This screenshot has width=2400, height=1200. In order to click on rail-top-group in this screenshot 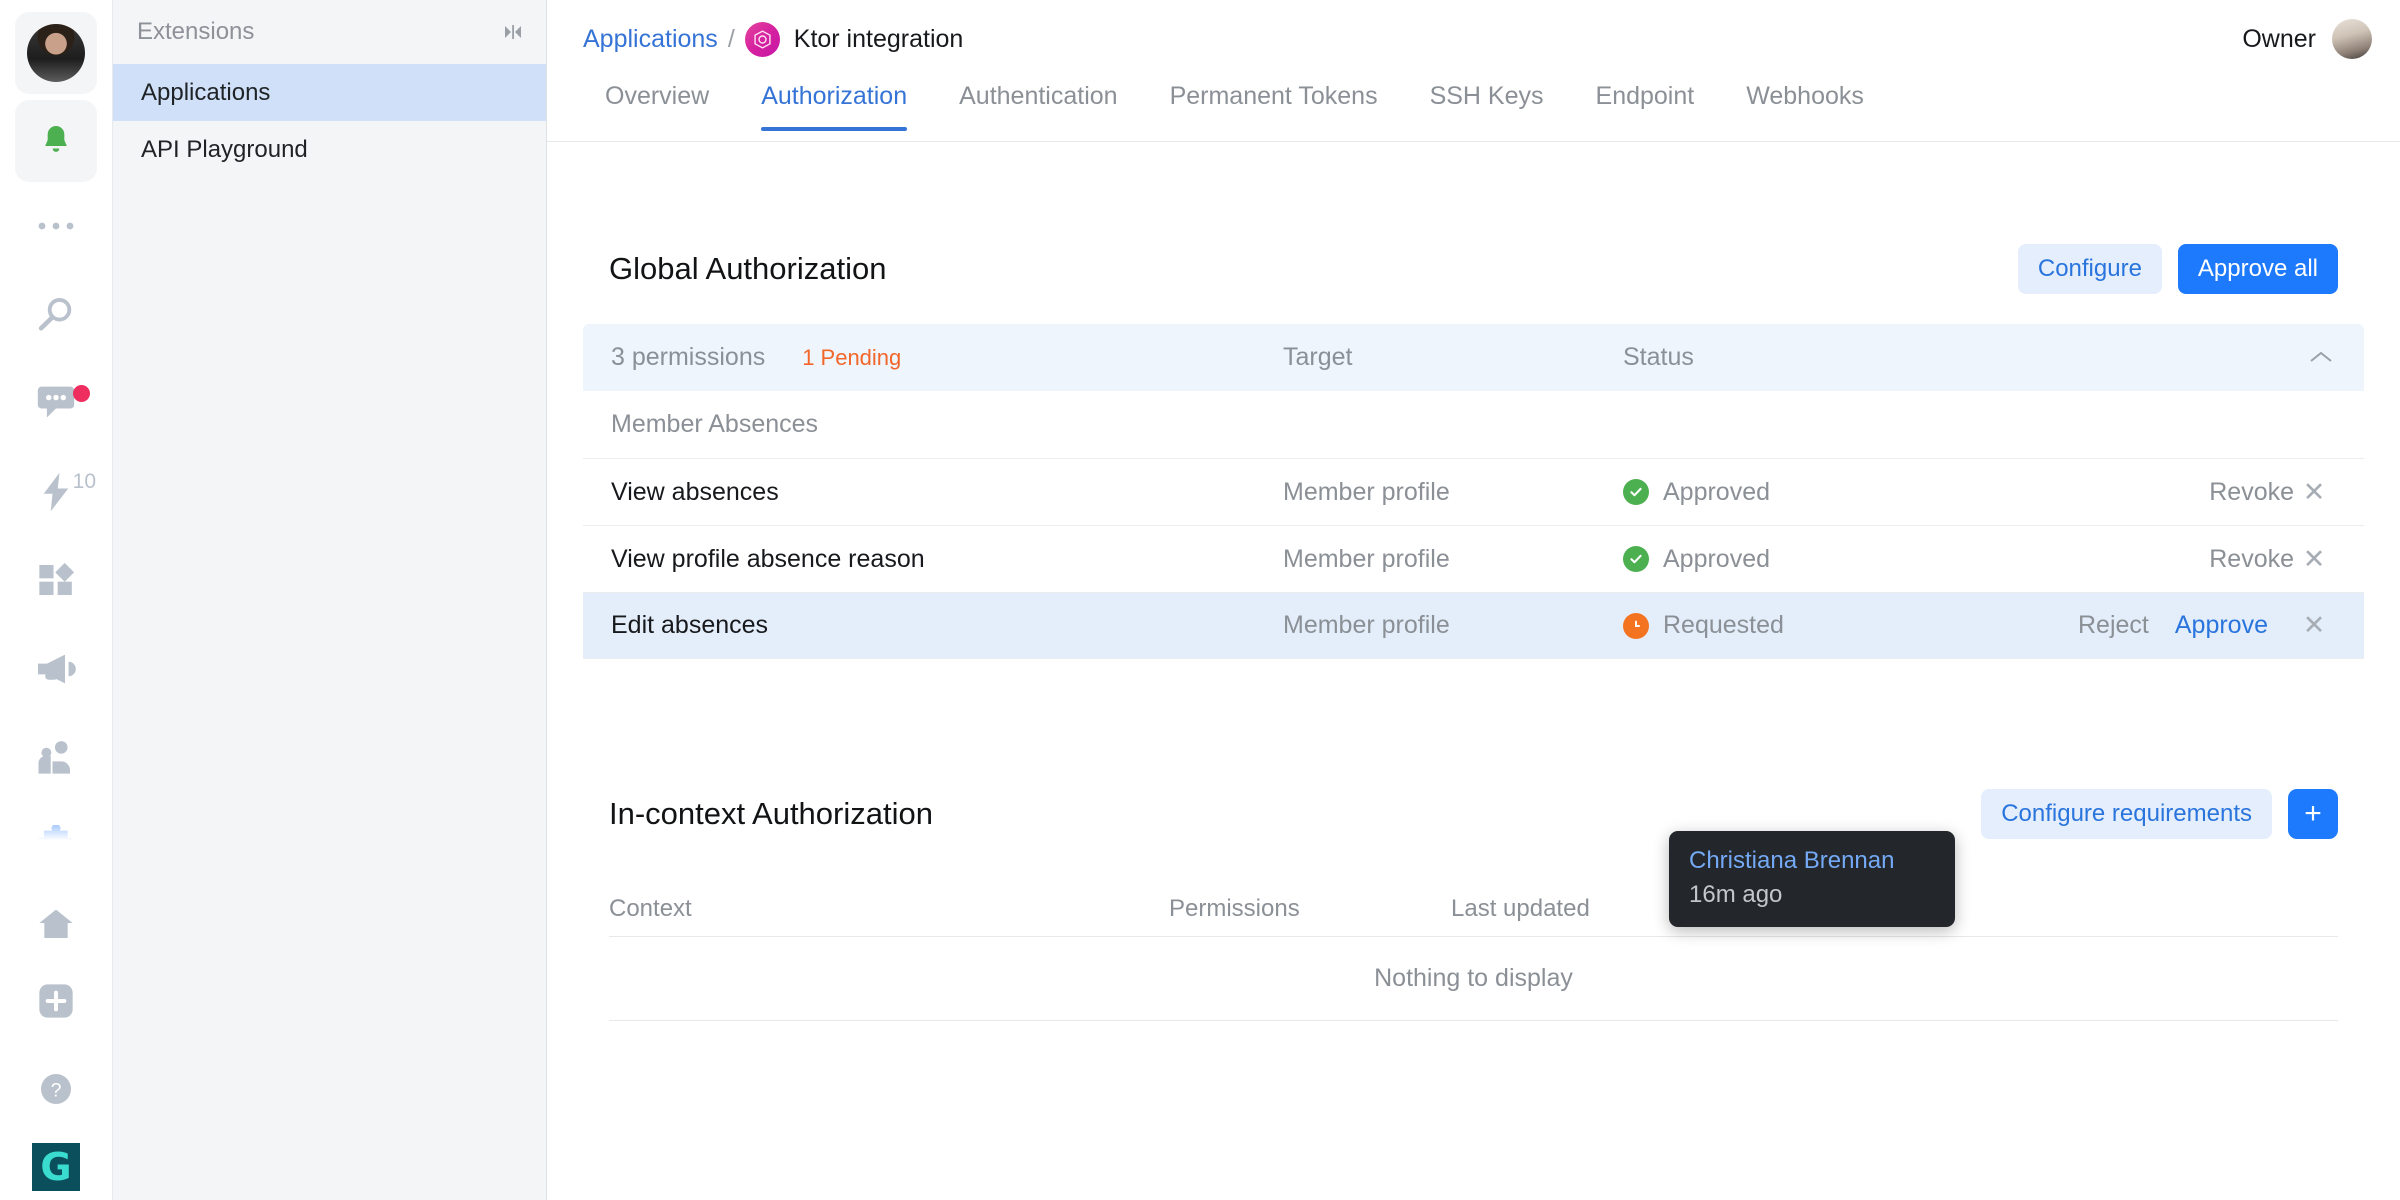, I will do `click(56, 91)`.